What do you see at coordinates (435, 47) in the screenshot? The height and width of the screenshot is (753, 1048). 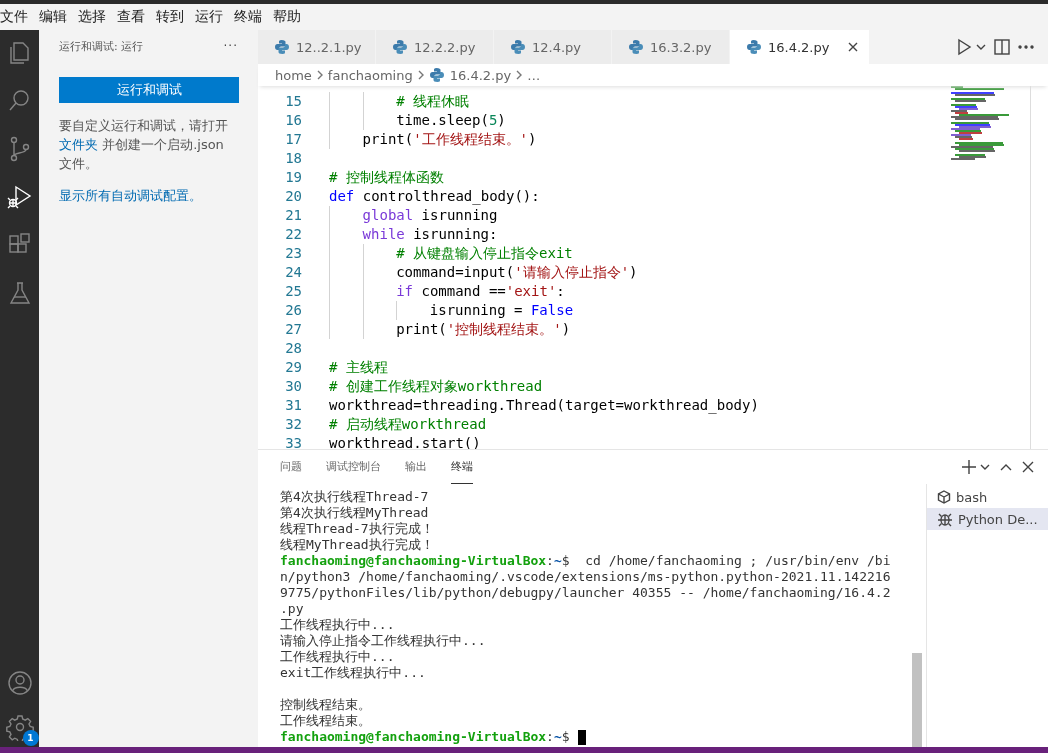 I see `editor-tab: 12.2.2.py` at bounding box center [435, 47].